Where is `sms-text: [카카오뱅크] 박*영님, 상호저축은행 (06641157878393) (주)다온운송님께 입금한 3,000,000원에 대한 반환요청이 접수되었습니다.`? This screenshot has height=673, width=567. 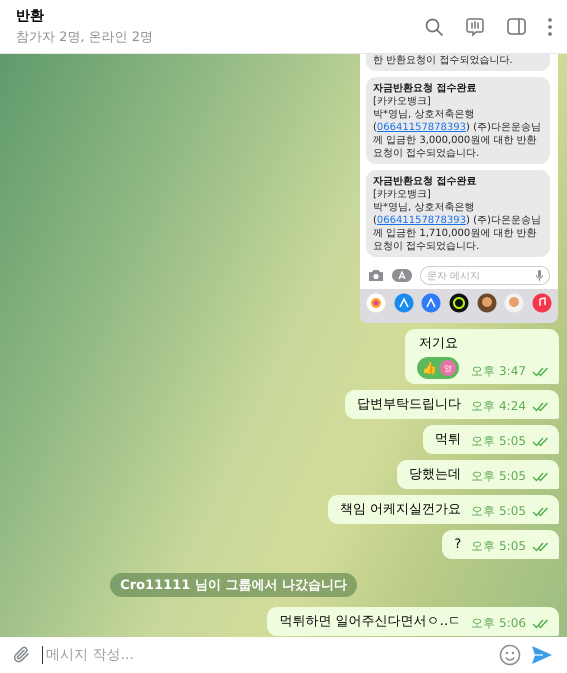 sms-text: [카카오뱅크] 박*영님, 상호저축은행 (06641157878393) (주)다온운송님께 입금한 3,000,000원에 대한 반환요청이 접수되었습니다. is located at coordinates (457, 127).